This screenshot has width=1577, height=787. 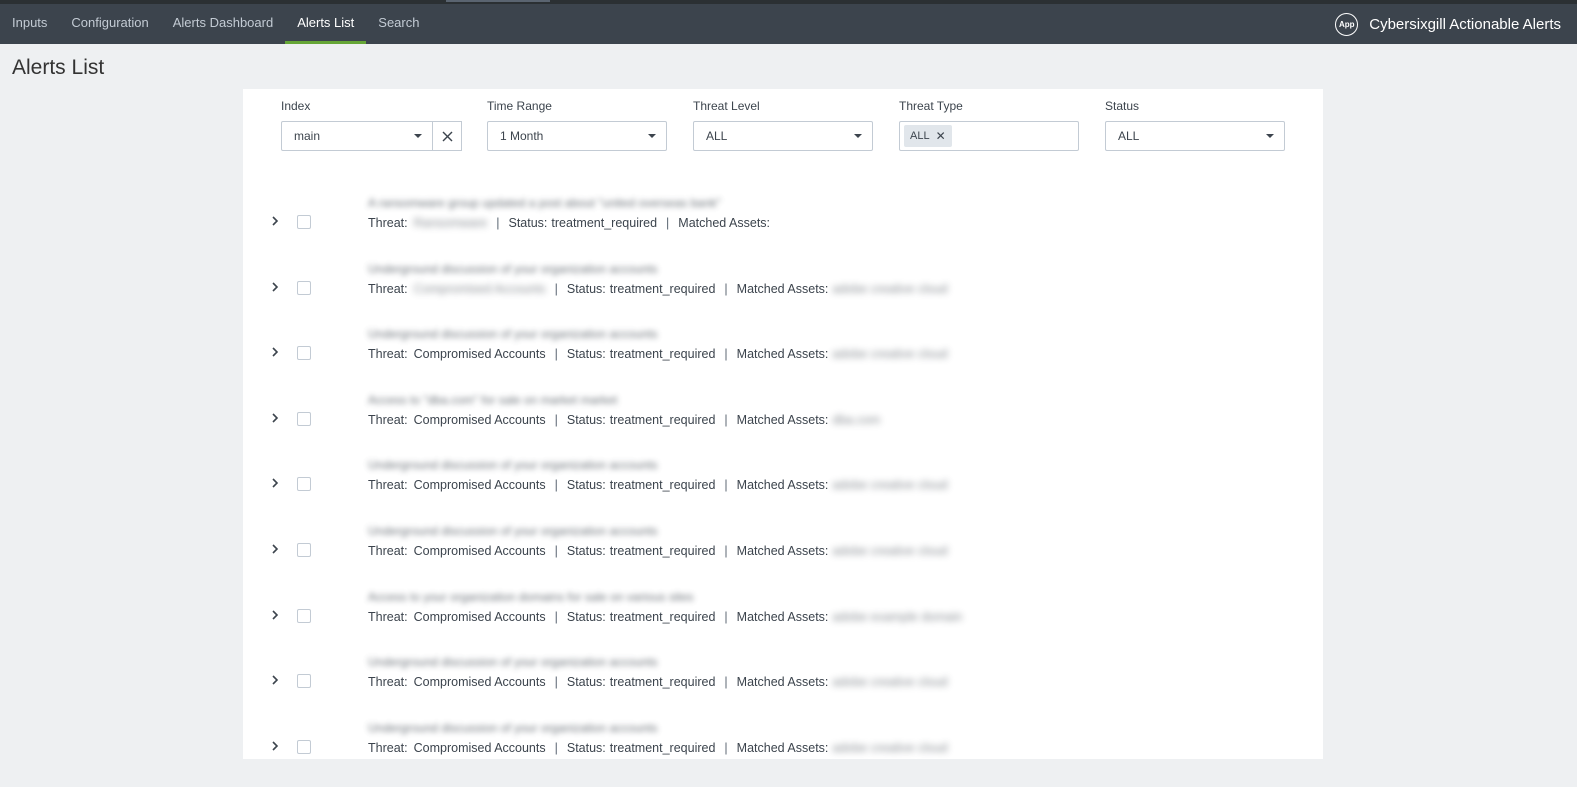 What do you see at coordinates (920, 136) in the screenshot?
I see `threat-type-chip-label: ALL` at bounding box center [920, 136].